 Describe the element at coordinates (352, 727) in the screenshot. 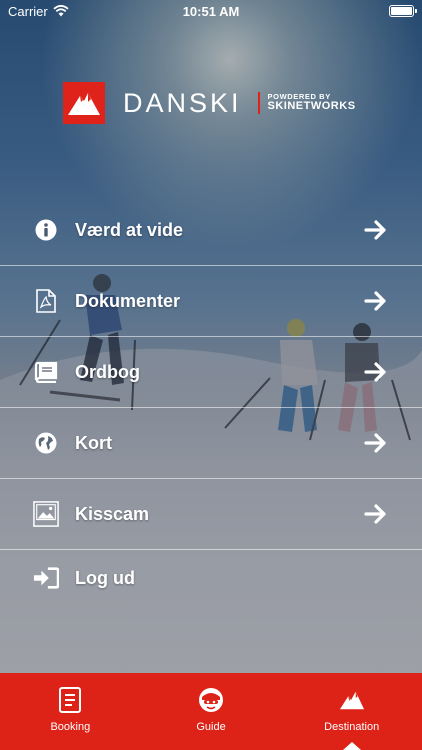

I see `tab-label: Destination` at that location.